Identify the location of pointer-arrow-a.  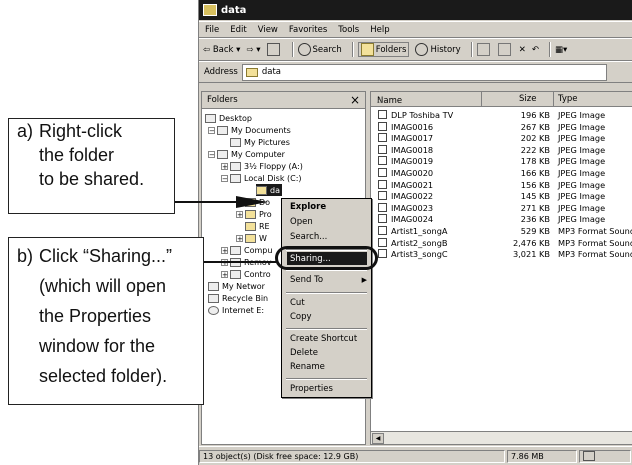
(252, 202).